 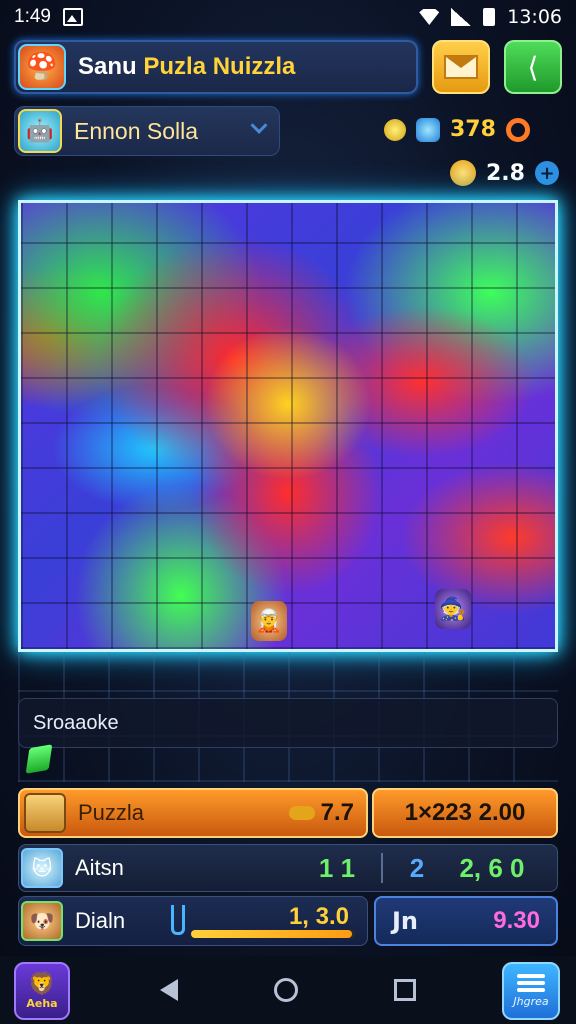 What do you see at coordinates (178, 920) in the screenshot?
I see `cup-icon` at bounding box center [178, 920].